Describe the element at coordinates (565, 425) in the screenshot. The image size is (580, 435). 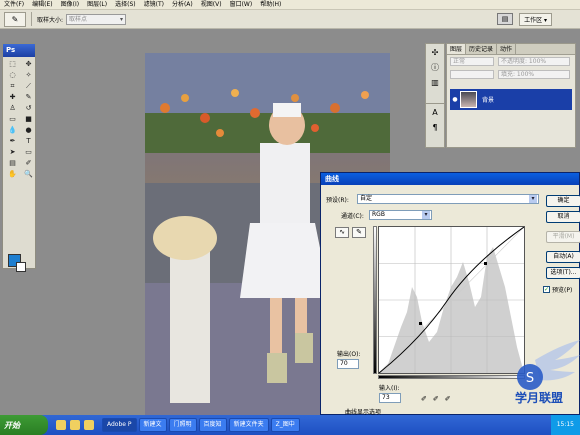
I see `system-clock: 15:15` at that location.